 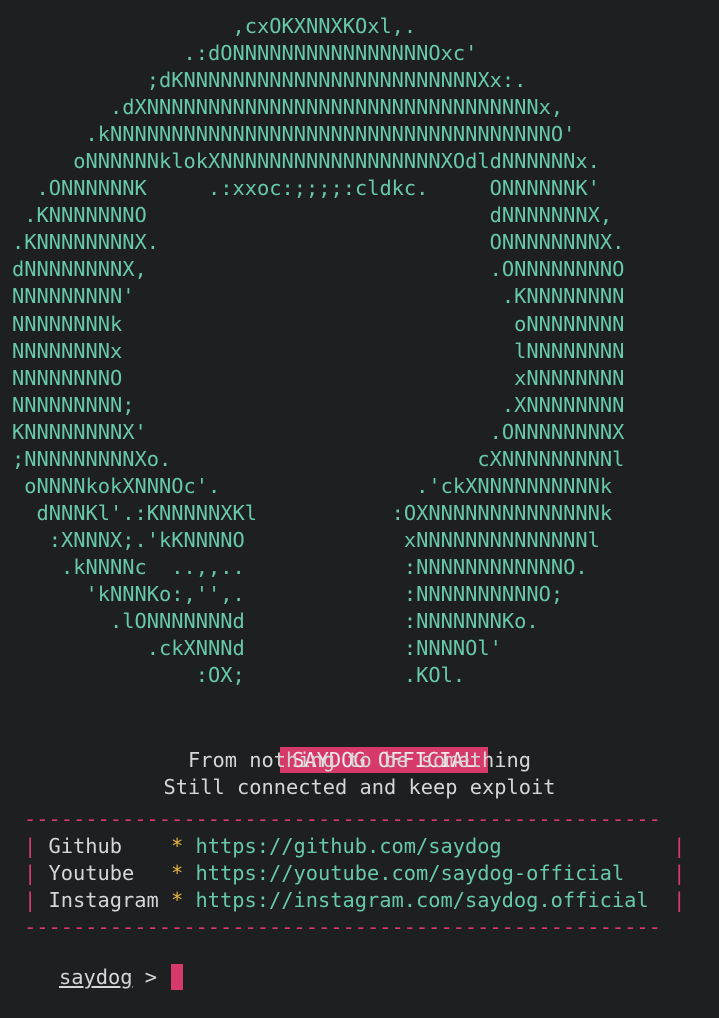 I want to click on ascii-logo-line: .KNNNNNNNO dNNNNNNNX,, so click(x=312, y=215).